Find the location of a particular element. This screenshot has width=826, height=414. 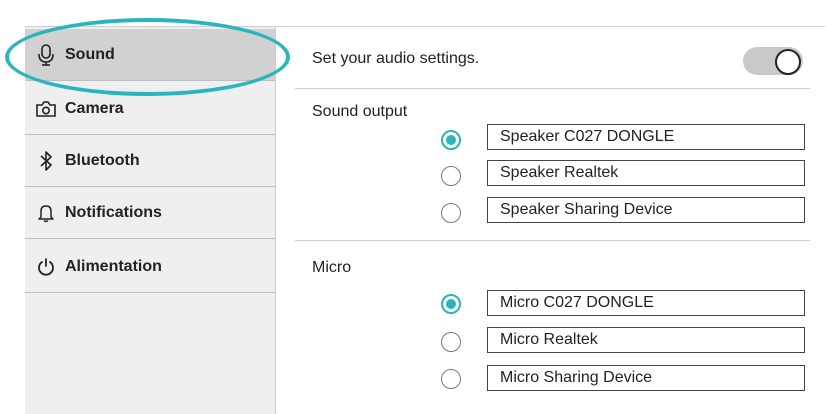

sound-output-title: Sound output is located at coordinates (360, 111).